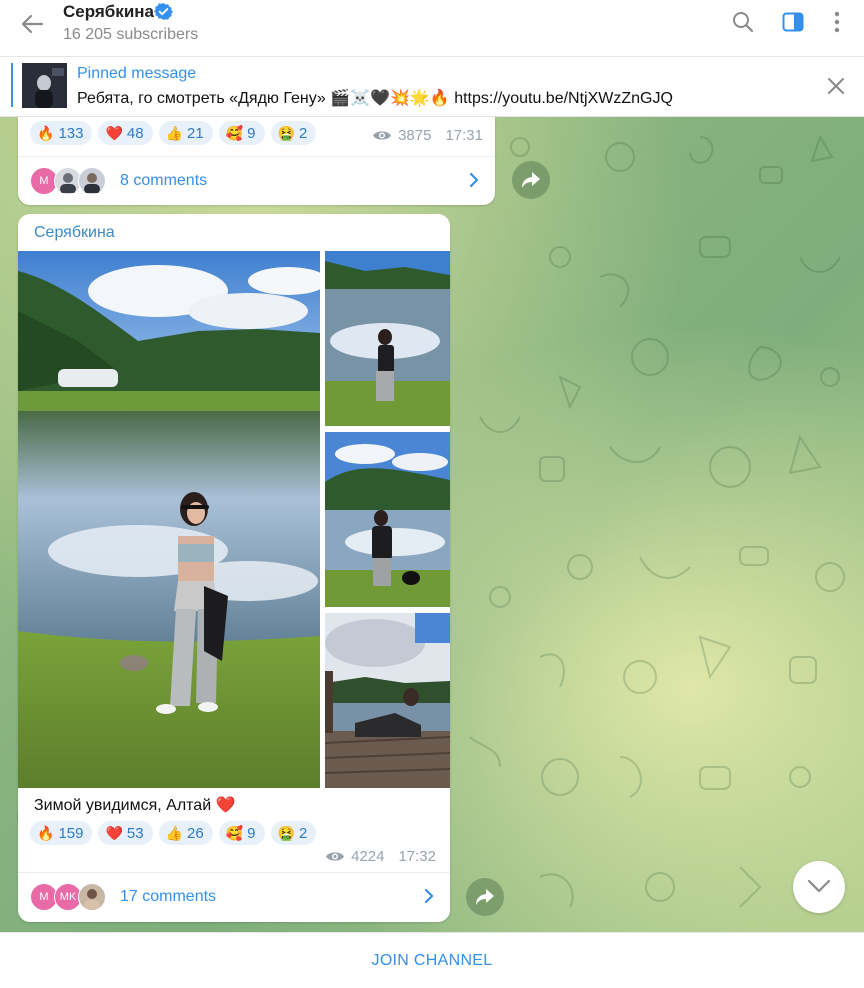 The width and height of the screenshot is (864, 988). I want to click on reaction-heart: ❤️ 48, so click(125, 133).